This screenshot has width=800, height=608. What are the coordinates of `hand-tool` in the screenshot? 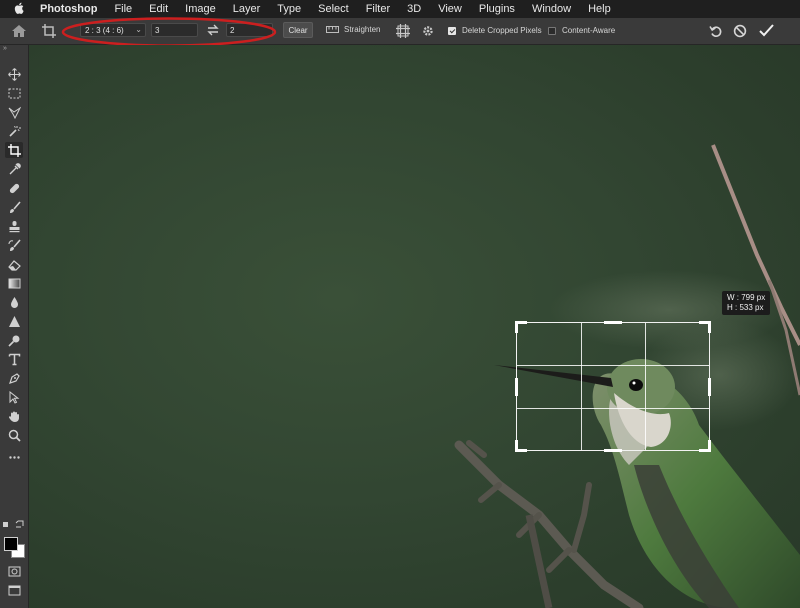 It's located at (14, 416).